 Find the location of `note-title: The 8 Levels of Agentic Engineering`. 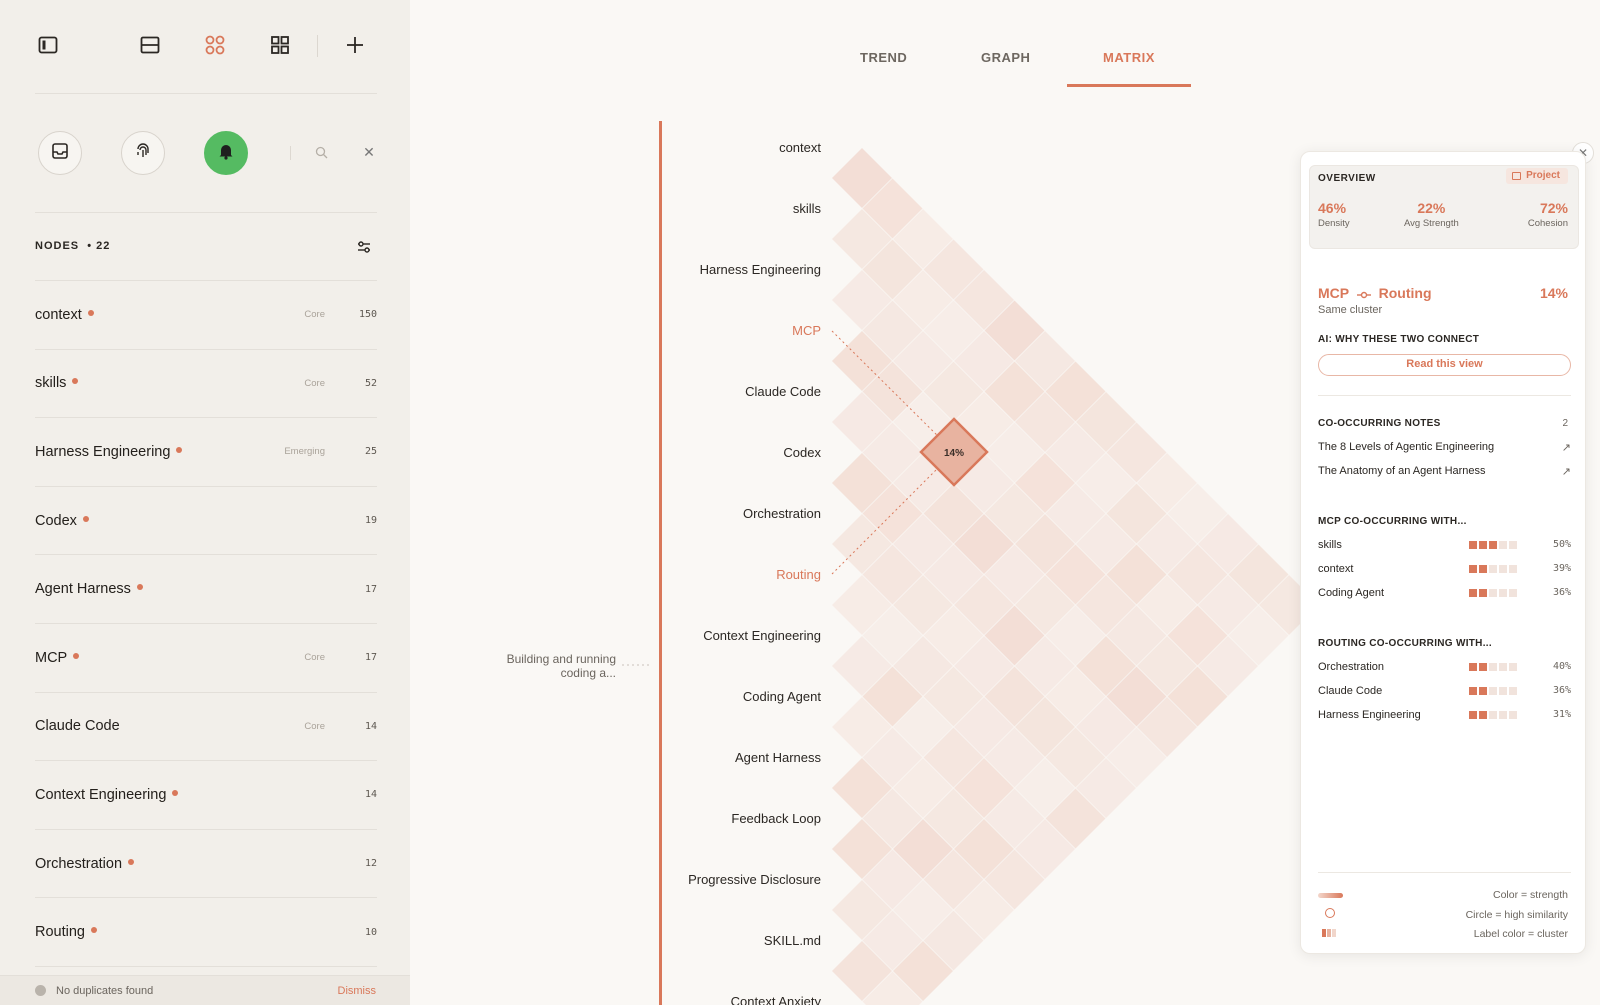

note-title: The 8 Levels of Agentic Engineering is located at coordinates (1406, 447).